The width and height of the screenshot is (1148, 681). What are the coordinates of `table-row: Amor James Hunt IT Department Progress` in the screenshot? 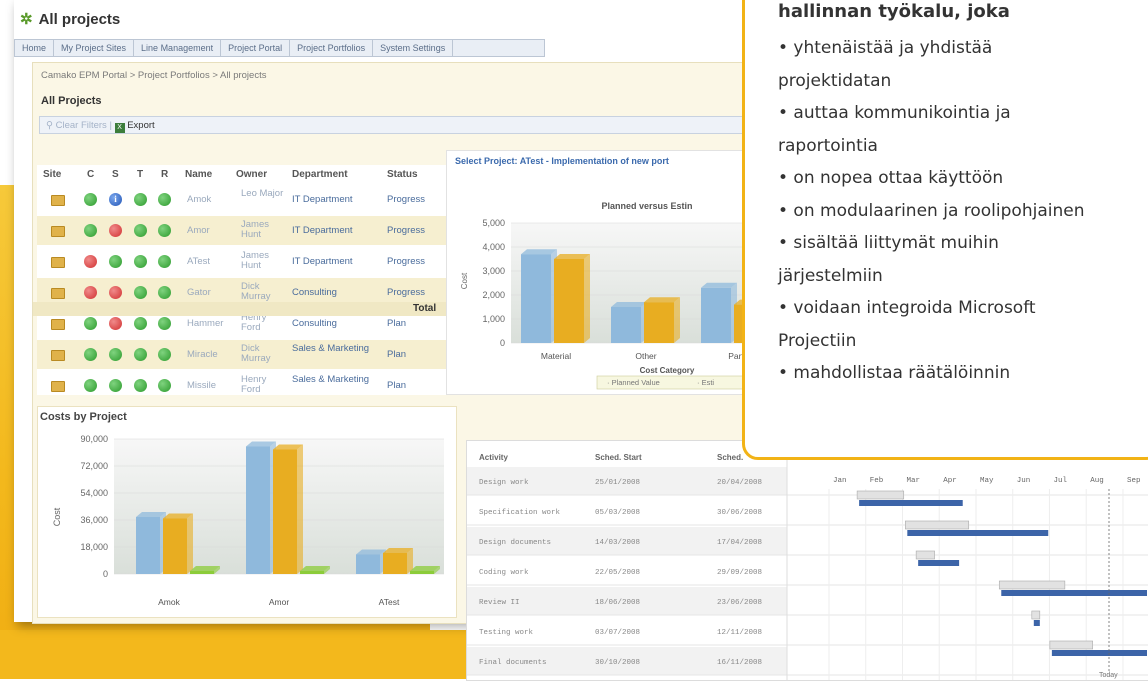 It's located at (247, 230).